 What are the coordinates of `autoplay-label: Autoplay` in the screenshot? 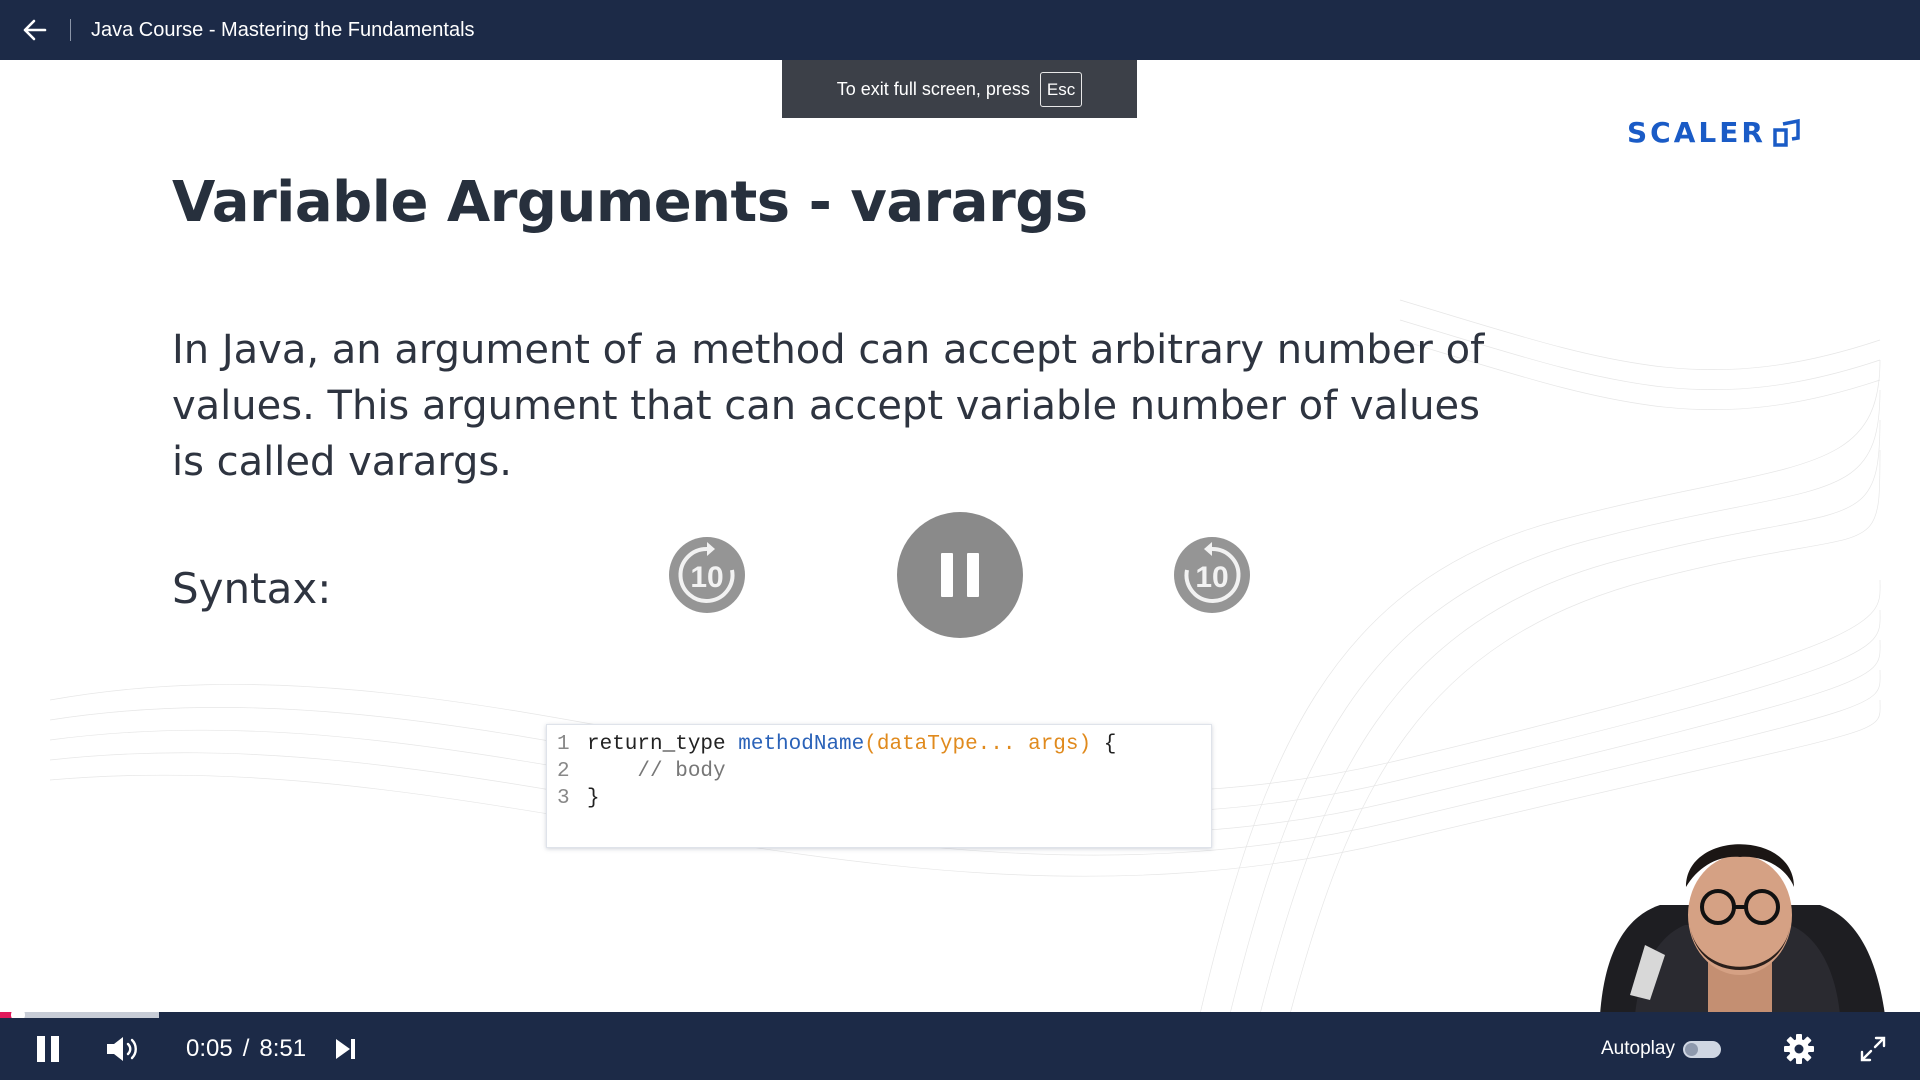 It's located at (1638, 1048).